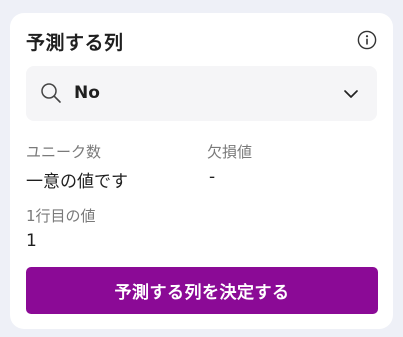 The width and height of the screenshot is (403, 337). What do you see at coordinates (31, 241) in the screenshot?
I see `first-row-value: 1` at bounding box center [31, 241].